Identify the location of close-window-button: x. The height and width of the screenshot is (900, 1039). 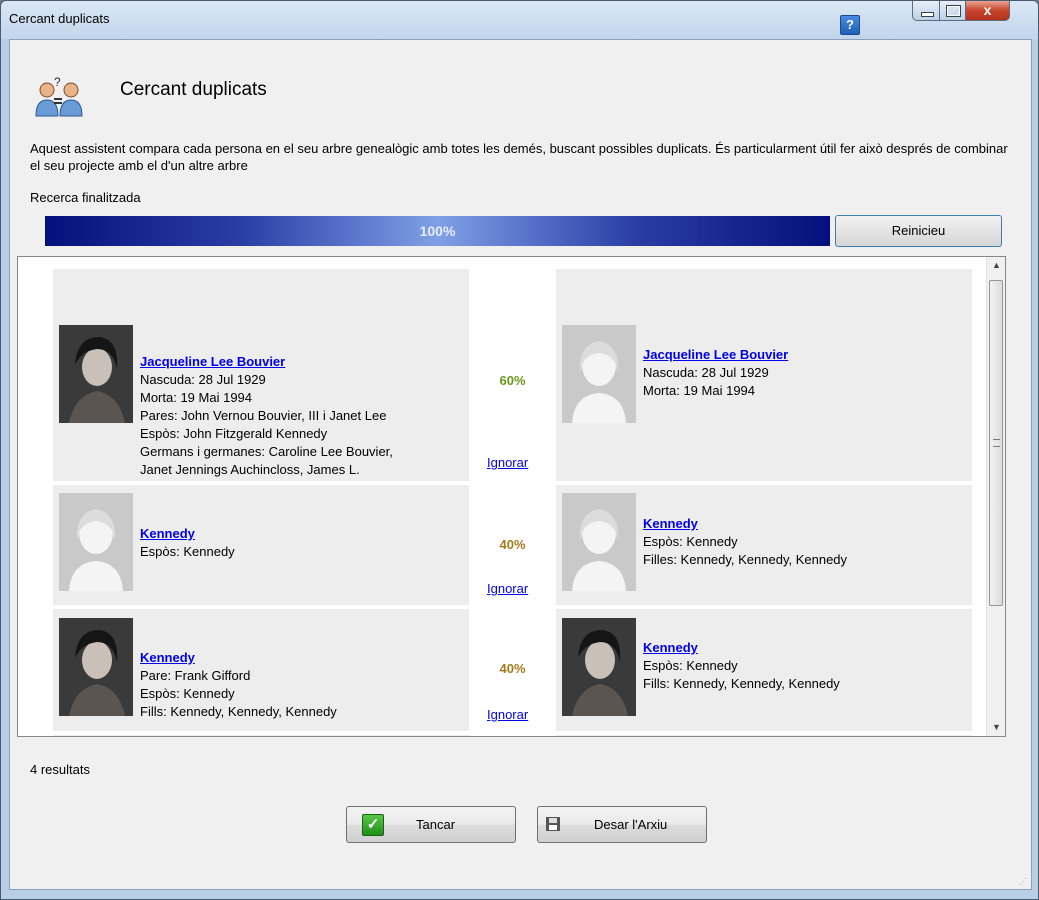
(987, 11).